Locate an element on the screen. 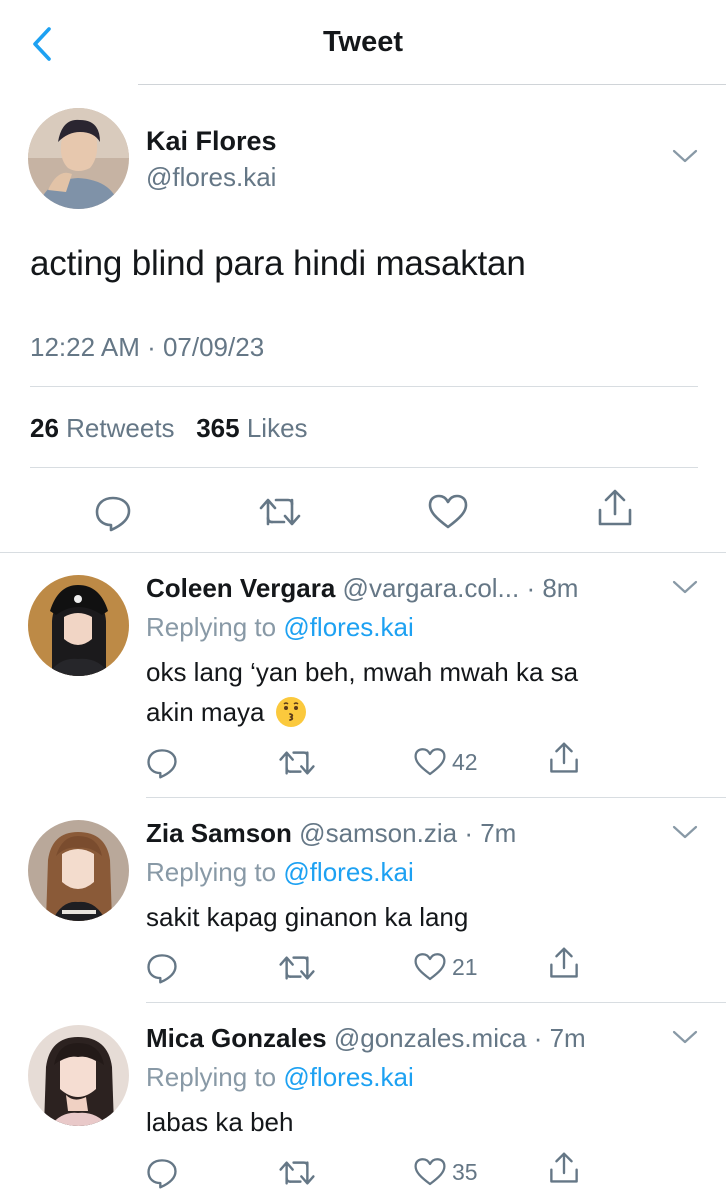 This screenshot has height=1200, width=726. like-button: 42 is located at coordinates (446, 762).